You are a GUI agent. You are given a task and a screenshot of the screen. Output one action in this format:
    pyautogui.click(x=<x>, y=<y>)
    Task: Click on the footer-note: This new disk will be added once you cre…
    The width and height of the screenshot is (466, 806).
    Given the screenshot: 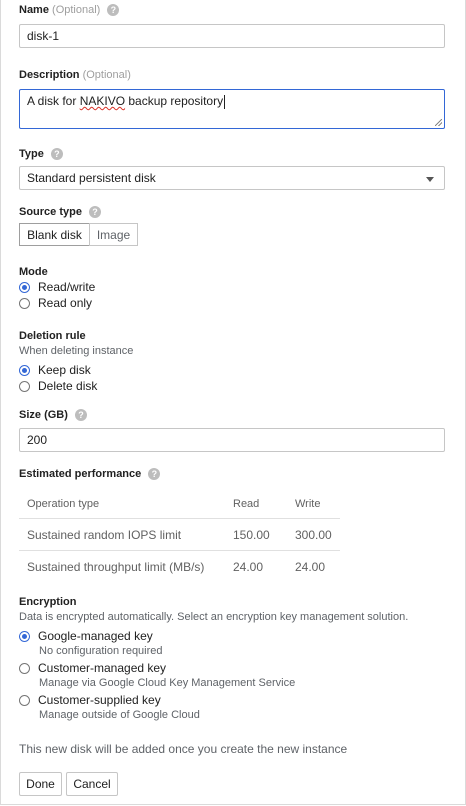 What is the action you would take?
    pyautogui.click(x=183, y=749)
    